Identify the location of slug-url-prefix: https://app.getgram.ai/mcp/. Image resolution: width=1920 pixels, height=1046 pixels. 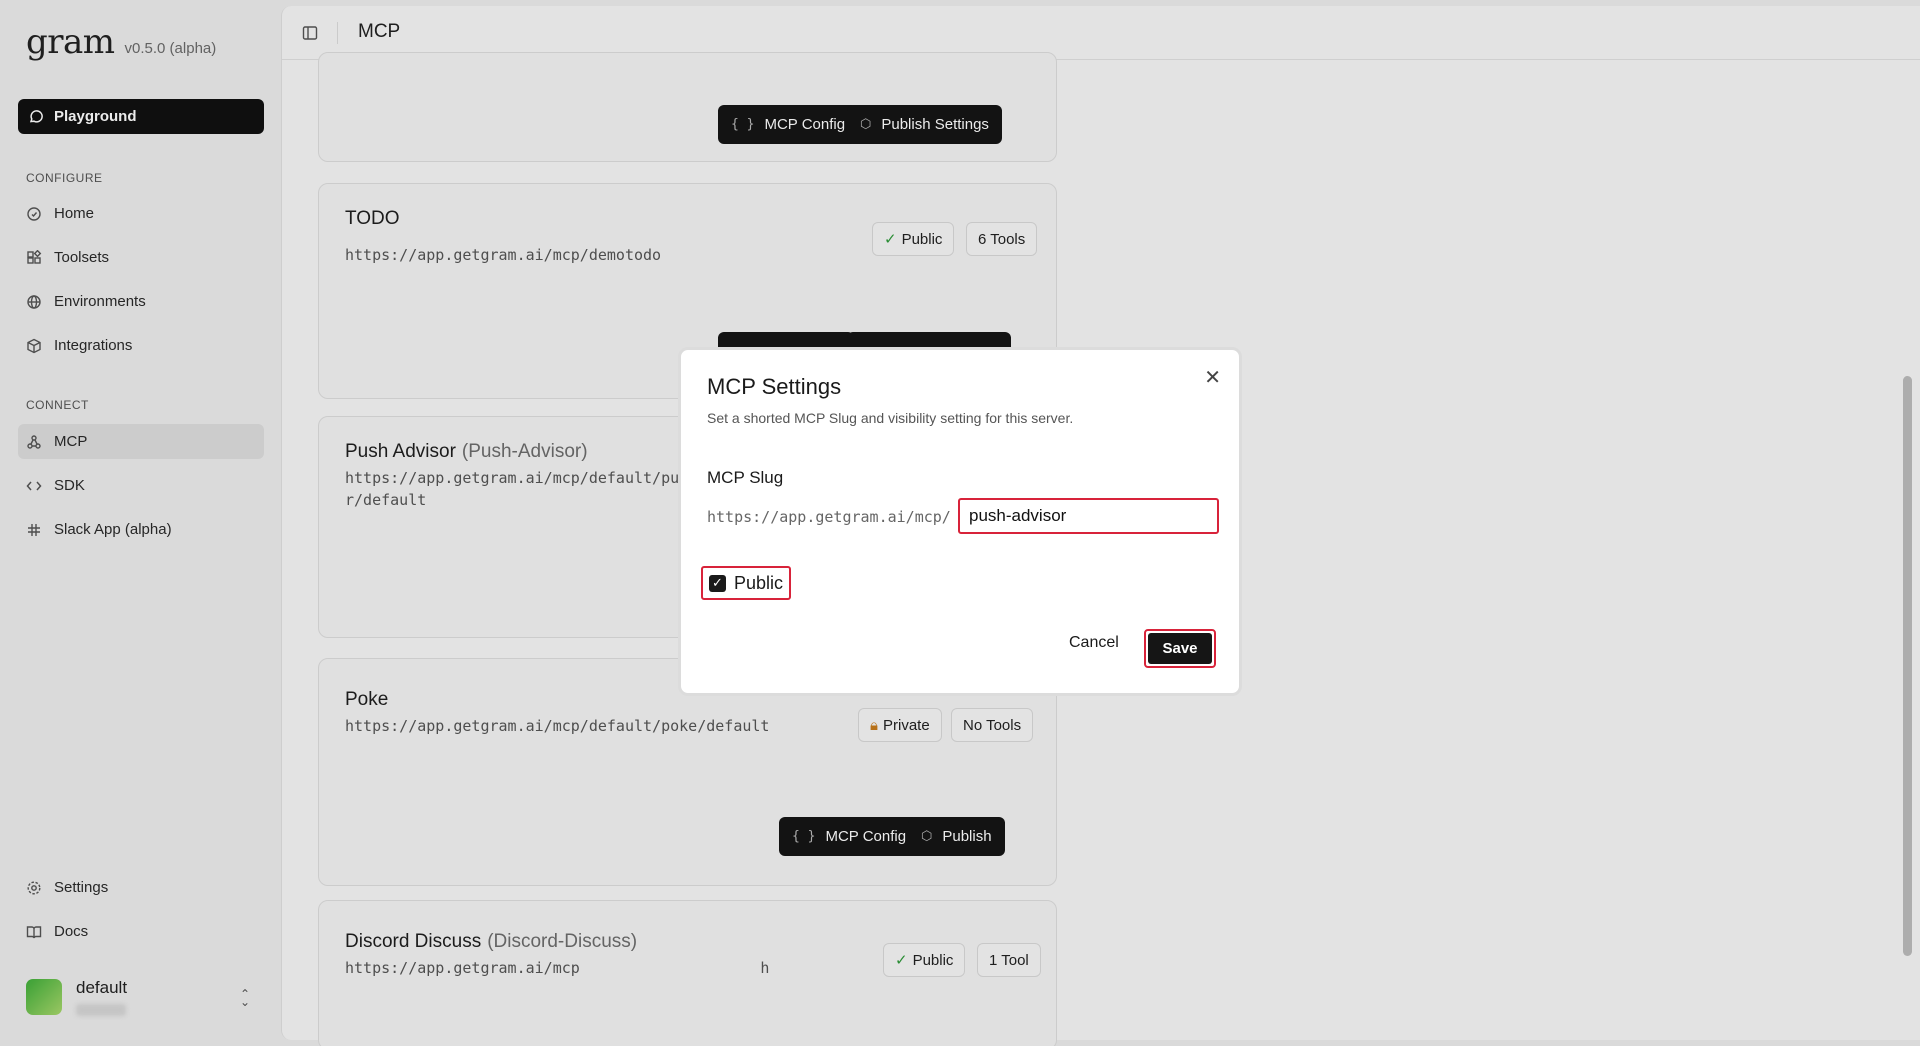
(829, 517).